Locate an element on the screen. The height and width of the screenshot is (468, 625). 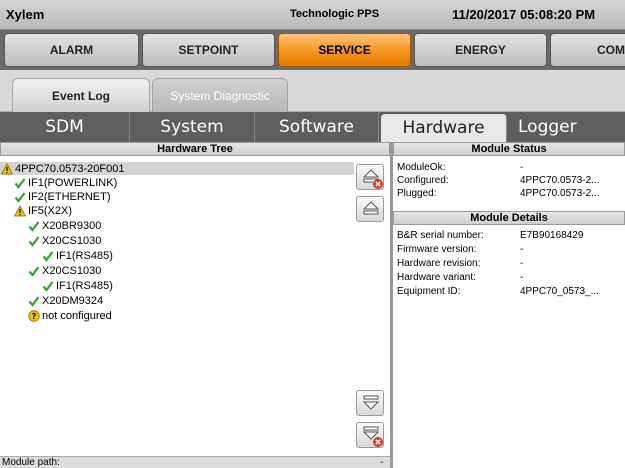
scroll-bottom-icon is located at coordinates (372, 436).